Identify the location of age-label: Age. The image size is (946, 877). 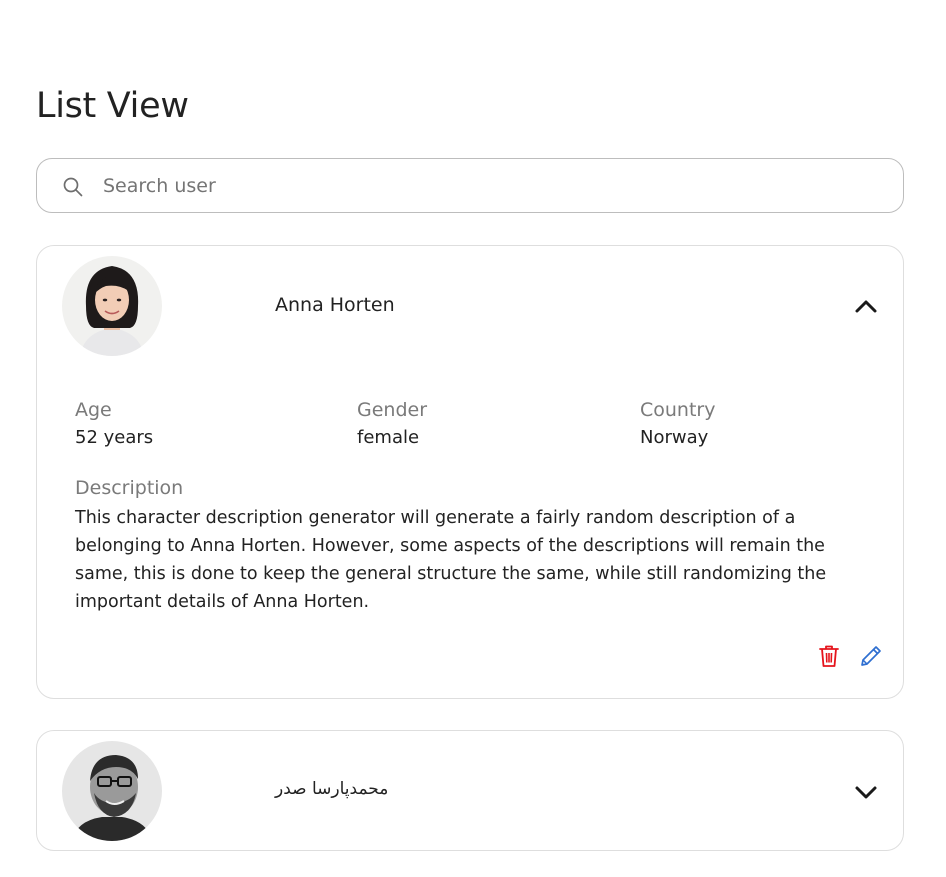
(93, 410).